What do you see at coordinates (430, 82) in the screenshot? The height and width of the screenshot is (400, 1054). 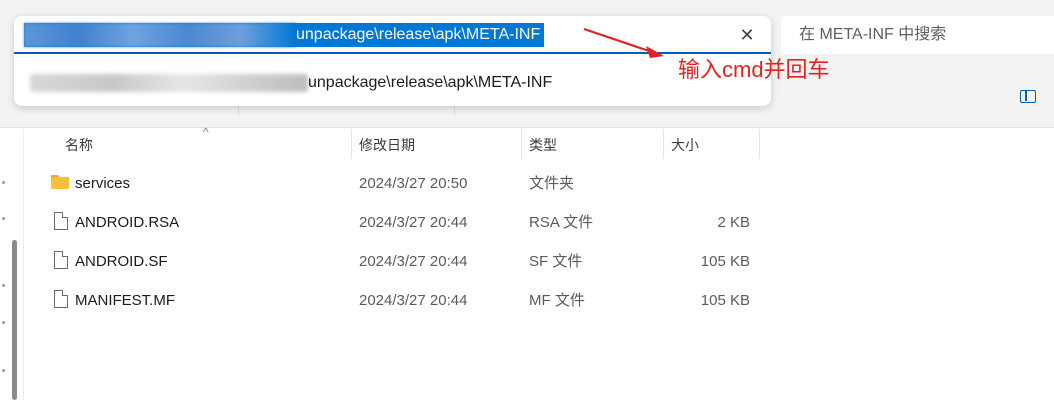 I see `suggestion-path-tail: unpackage\release\apk\META-INF` at bounding box center [430, 82].